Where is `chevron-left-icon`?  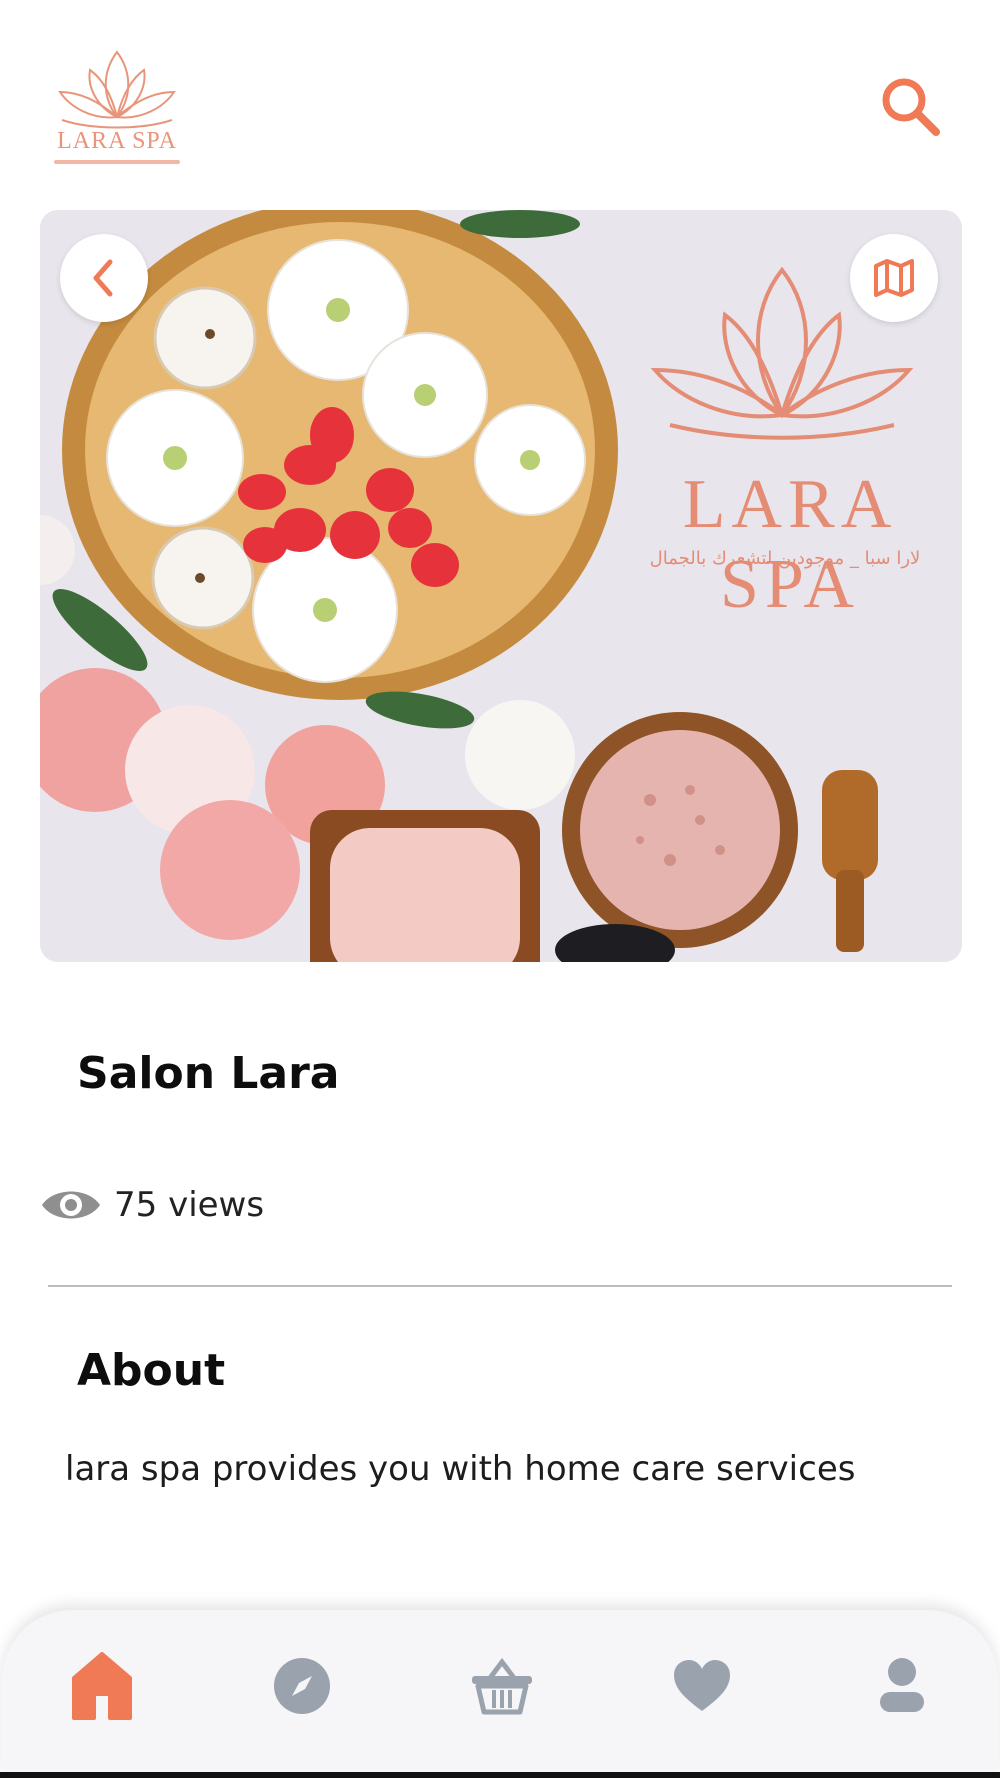 chevron-left-icon is located at coordinates (103, 278).